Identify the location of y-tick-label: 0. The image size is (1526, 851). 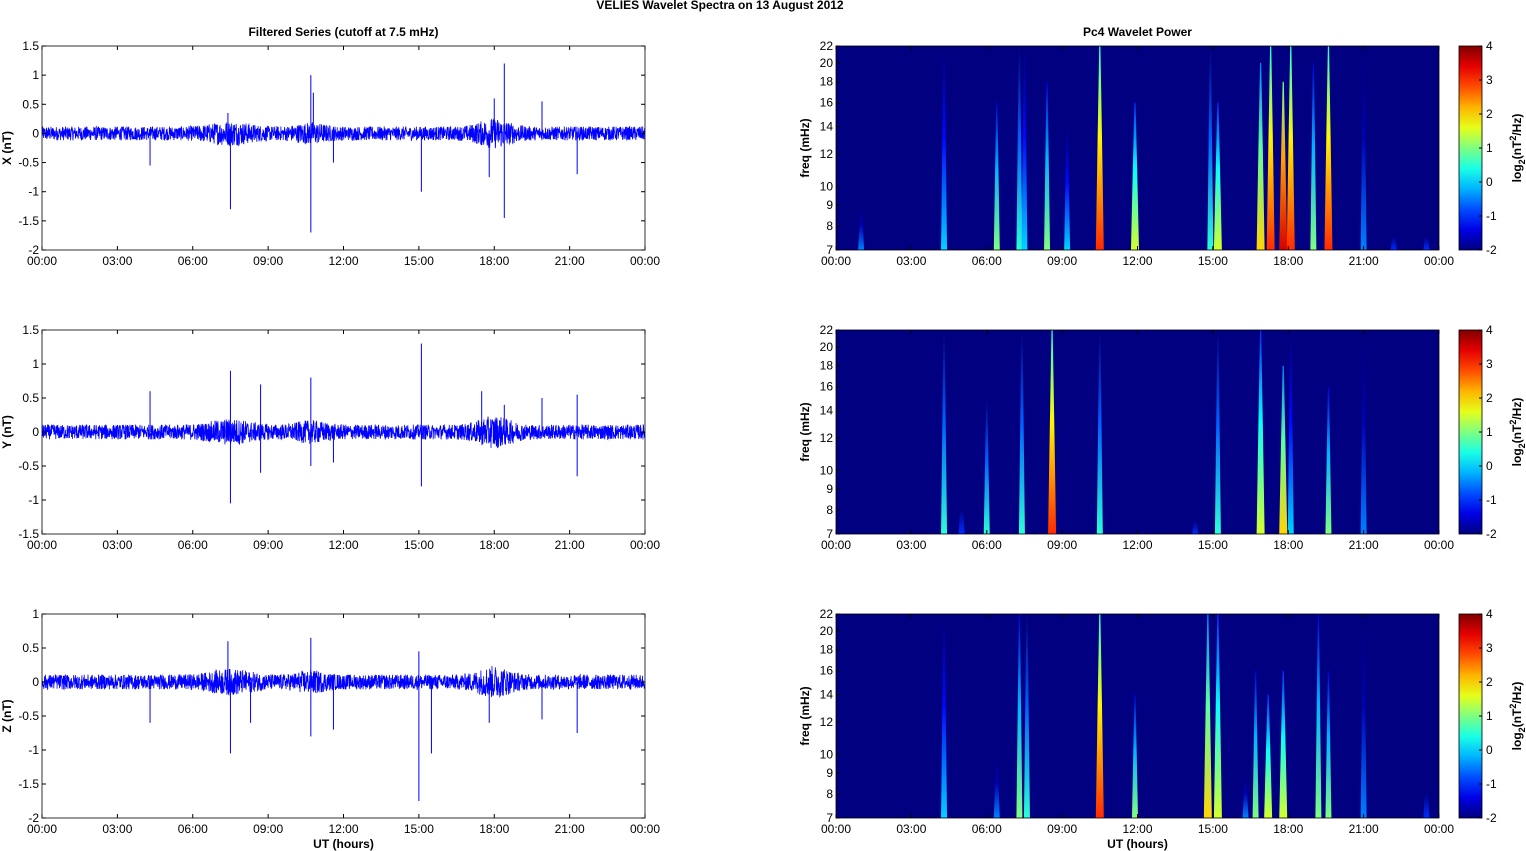
(35, 682).